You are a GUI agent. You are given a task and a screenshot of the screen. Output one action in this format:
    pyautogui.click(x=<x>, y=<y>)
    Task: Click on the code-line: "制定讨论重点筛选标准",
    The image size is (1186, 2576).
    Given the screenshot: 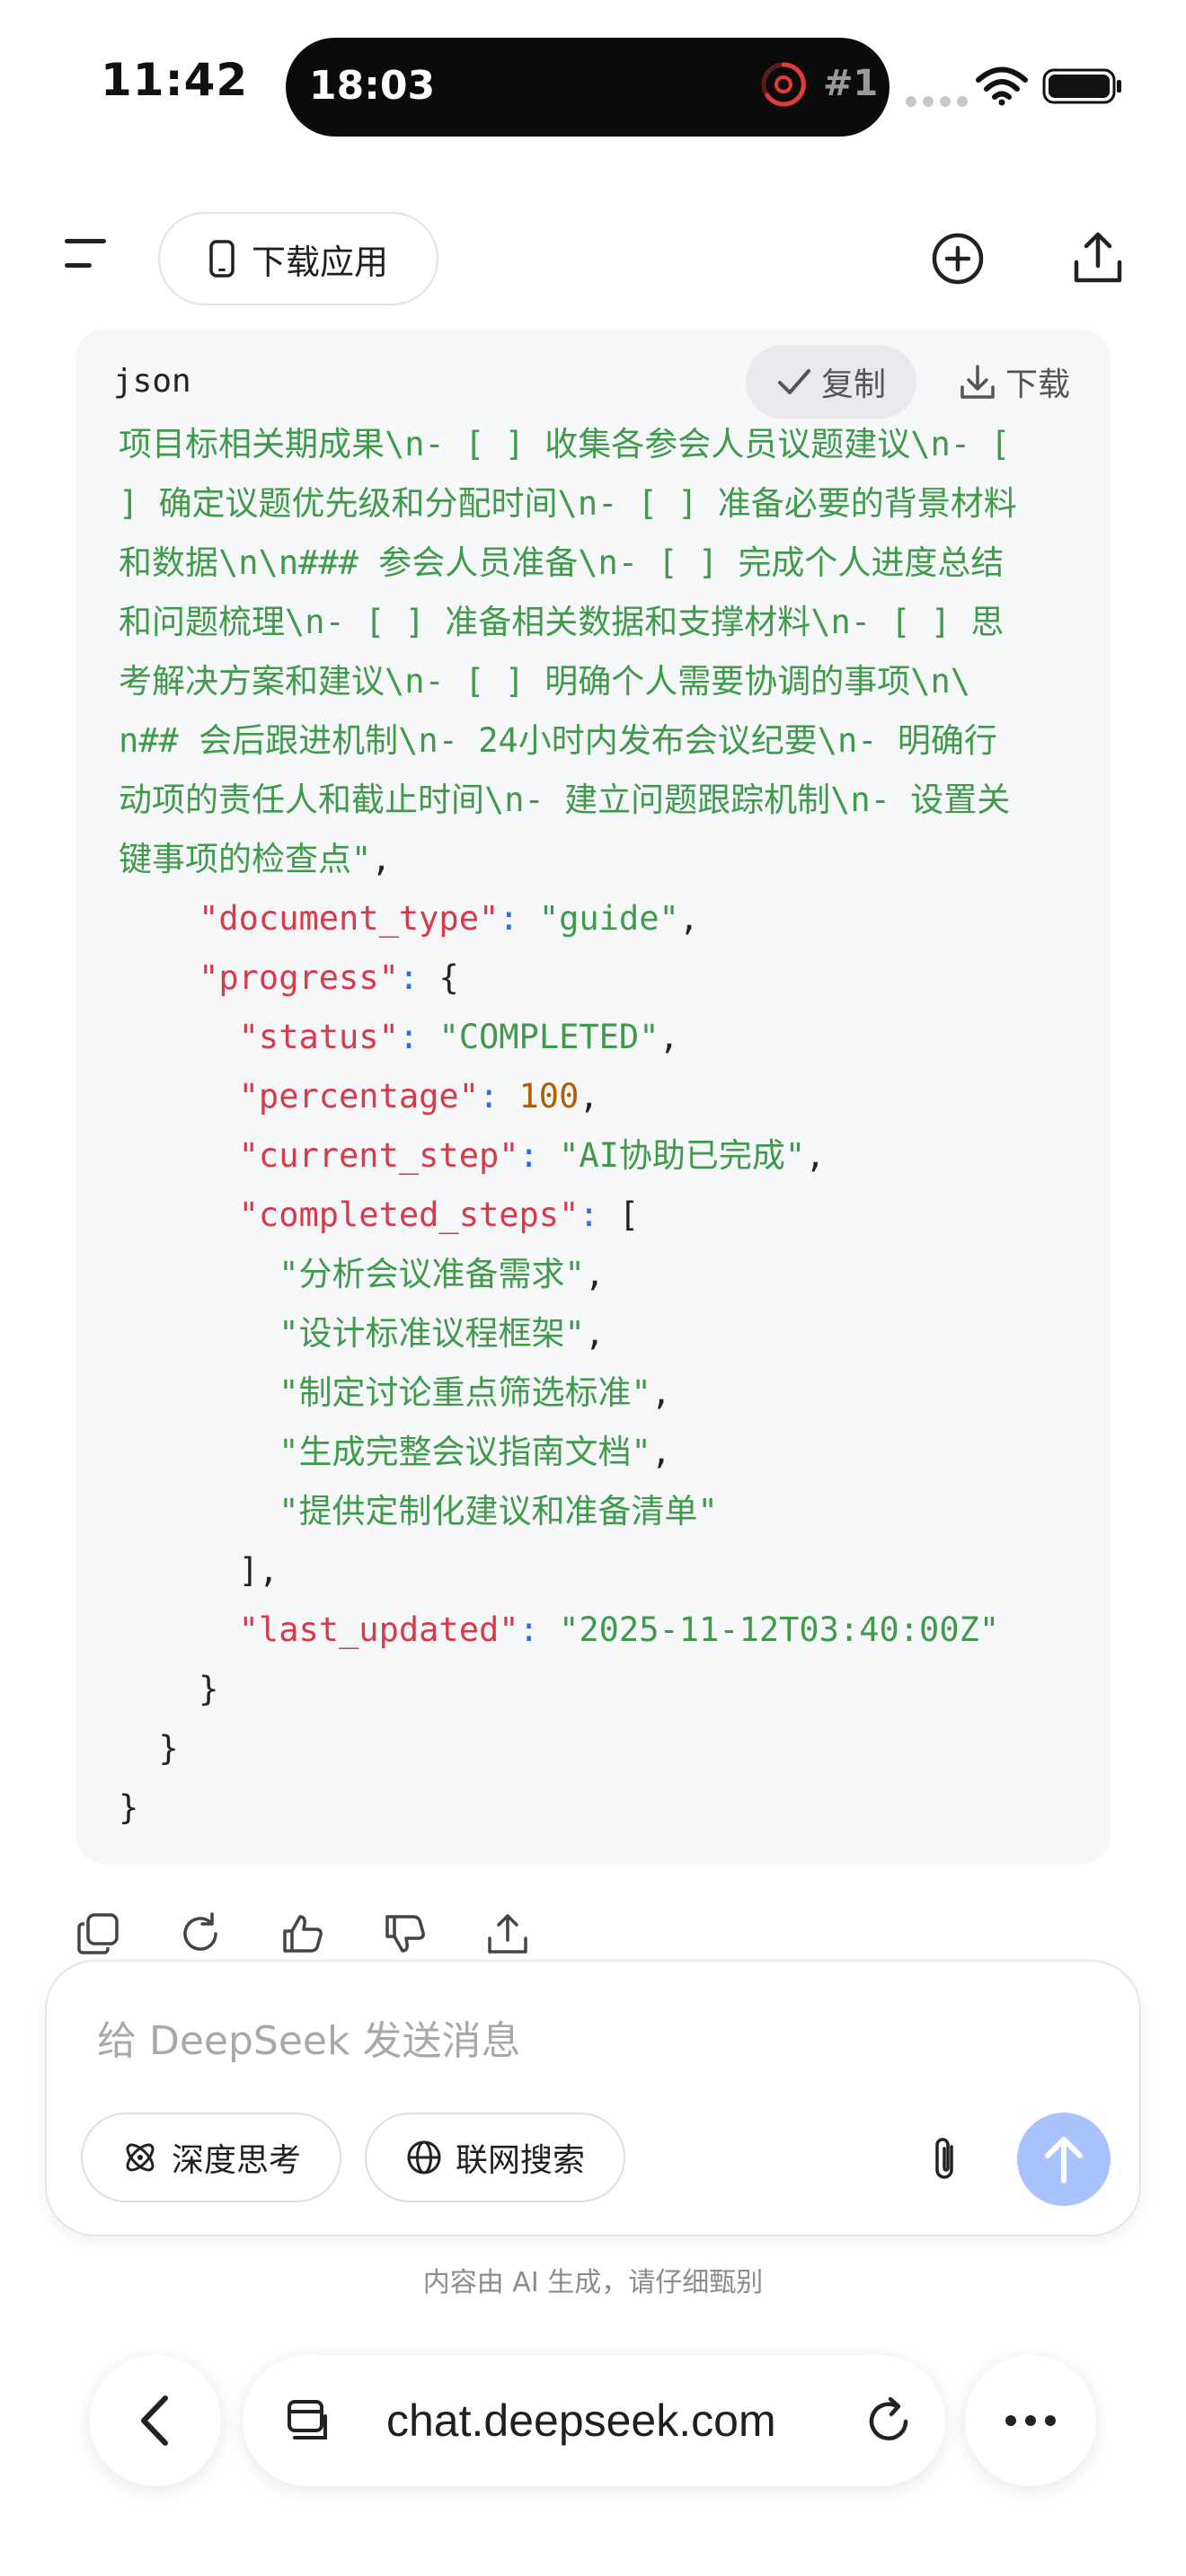 What is the action you would take?
    pyautogui.click(x=604, y=1393)
    